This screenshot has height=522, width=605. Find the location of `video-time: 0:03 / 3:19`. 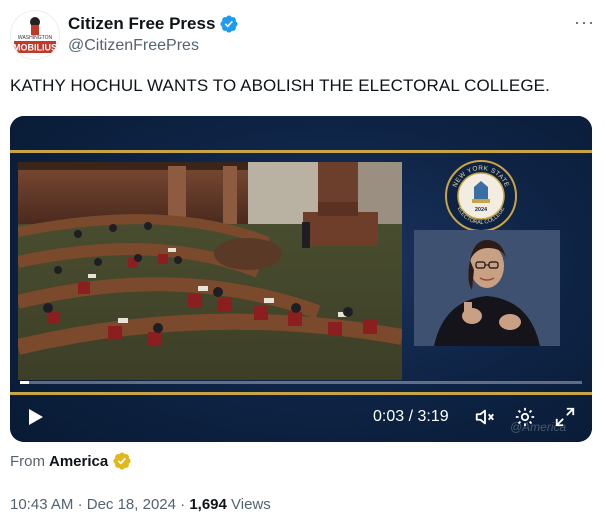

video-time: 0:03 / 3:19 is located at coordinates (411, 416).